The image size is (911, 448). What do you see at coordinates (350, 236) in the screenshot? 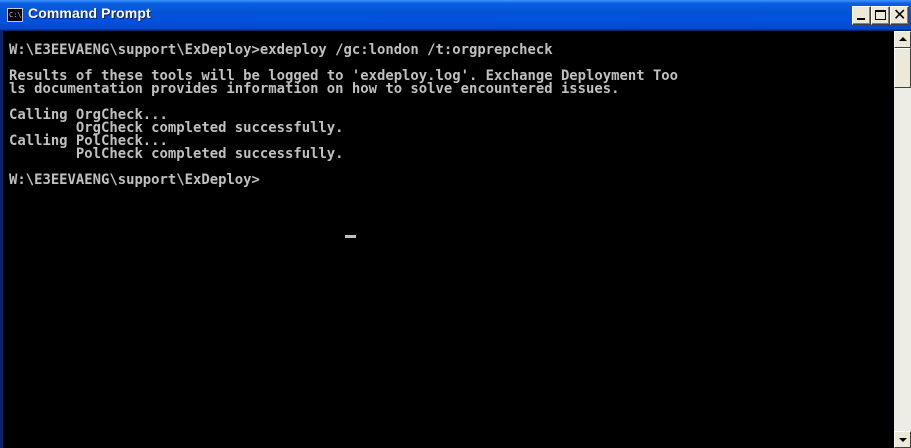
I see `text-cursor` at bounding box center [350, 236].